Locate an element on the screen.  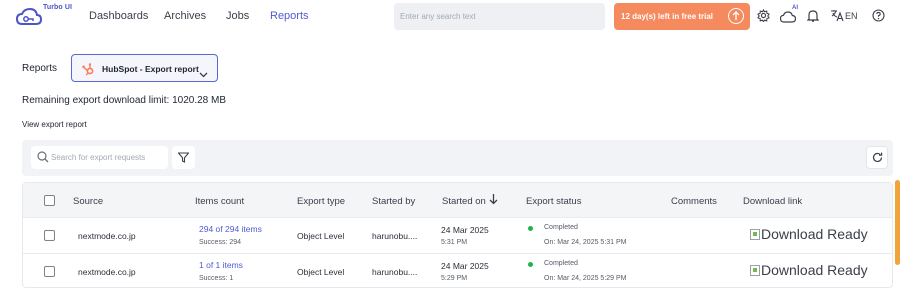
nav-reports: Reports is located at coordinates (289, 16).